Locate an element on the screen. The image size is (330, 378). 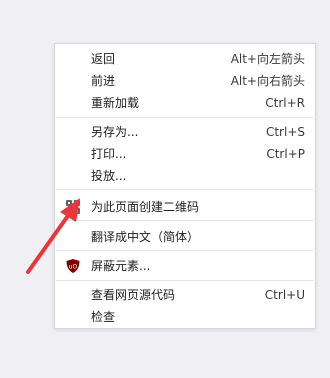
menu-item-back-shortcut: Alt+向左箭头 is located at coordinates (267, 59).